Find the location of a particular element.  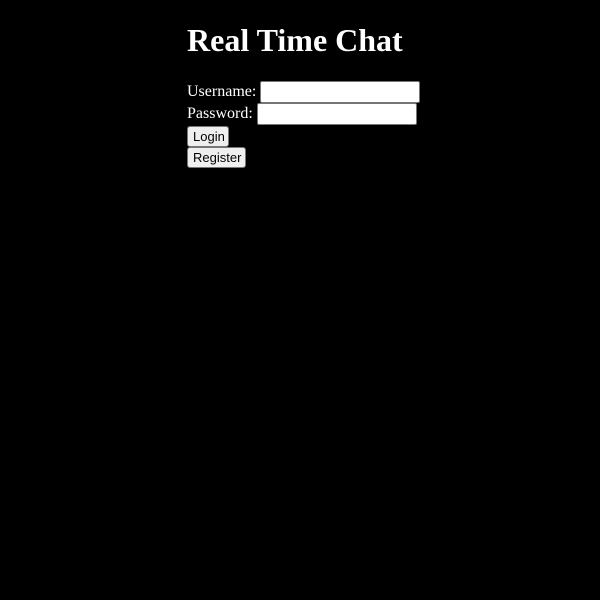

password-row: Password: is located at coordinates (302, 114).